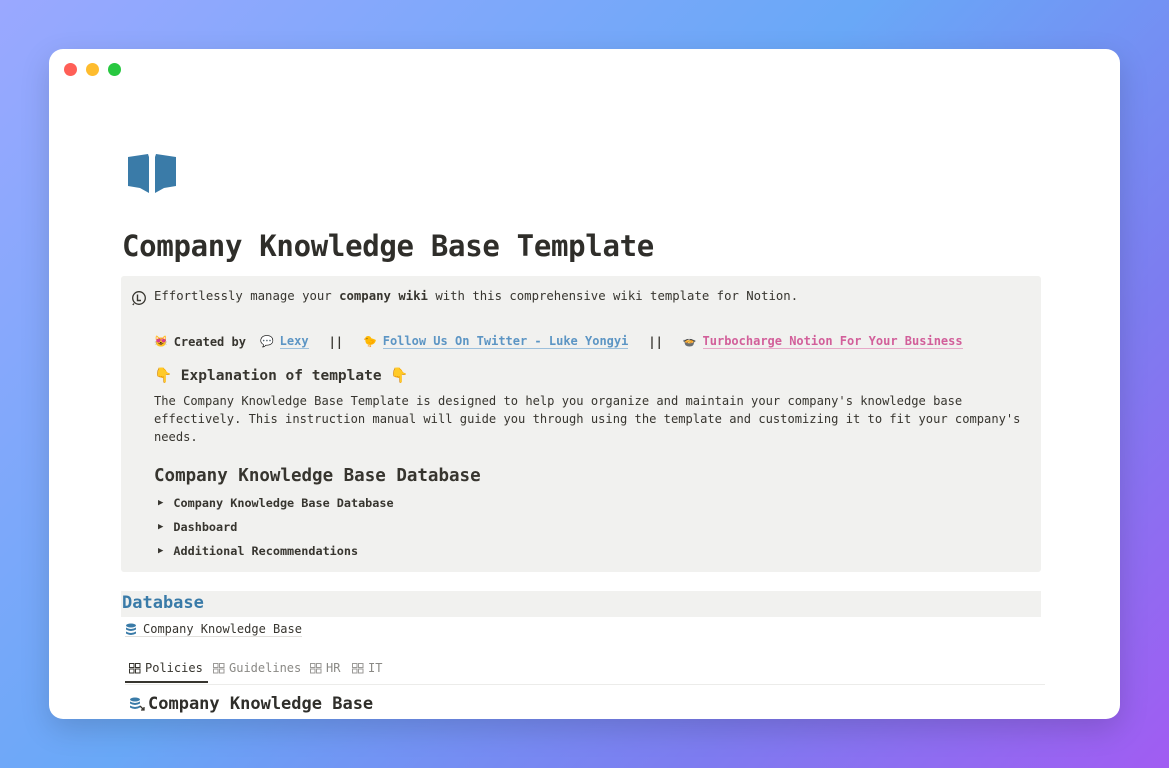 The image size is (1169, 768). I want to click on cat-emoji-icon: 😻, so click(161, 341).